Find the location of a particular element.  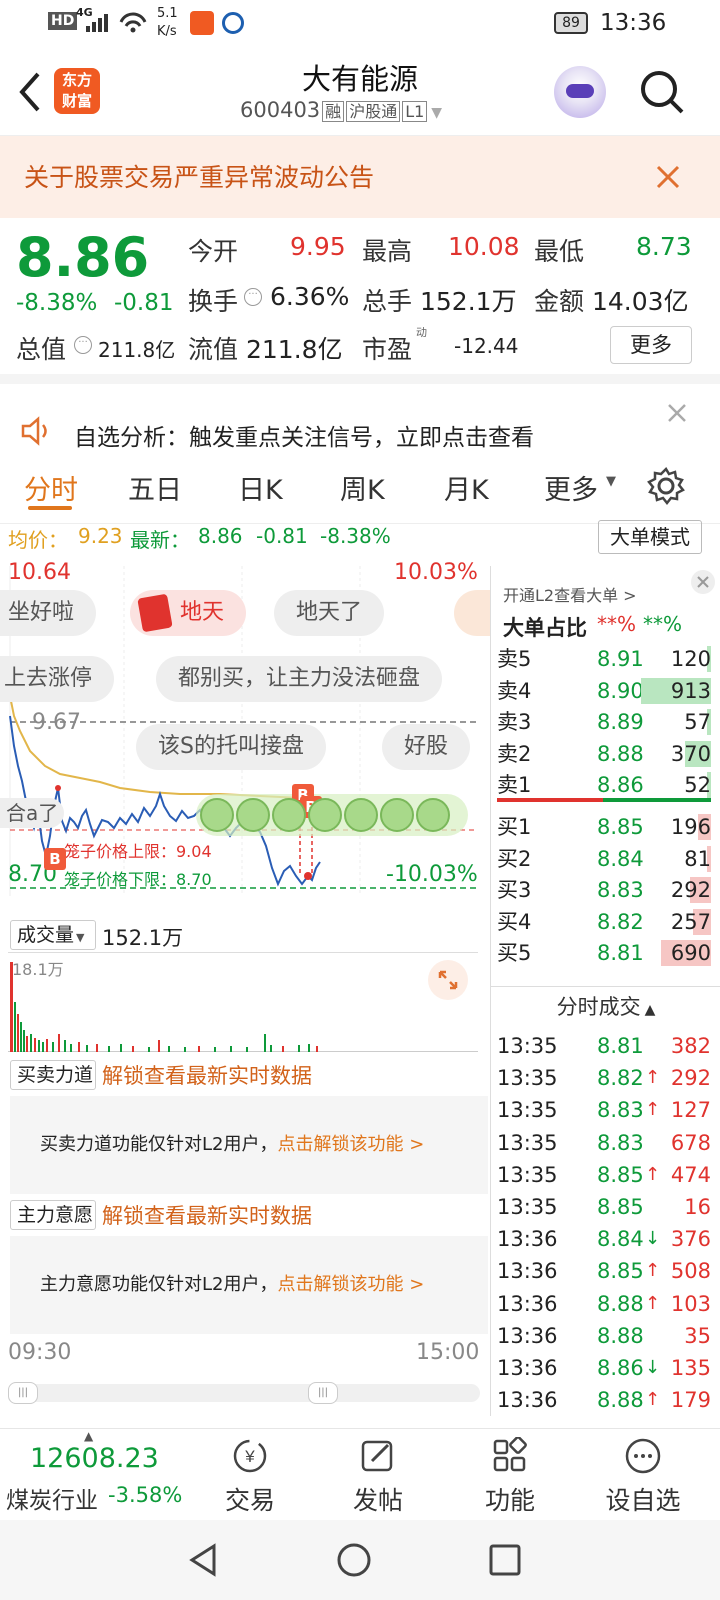

trade-time: 13:35 is located at coordinates (527, 1142).